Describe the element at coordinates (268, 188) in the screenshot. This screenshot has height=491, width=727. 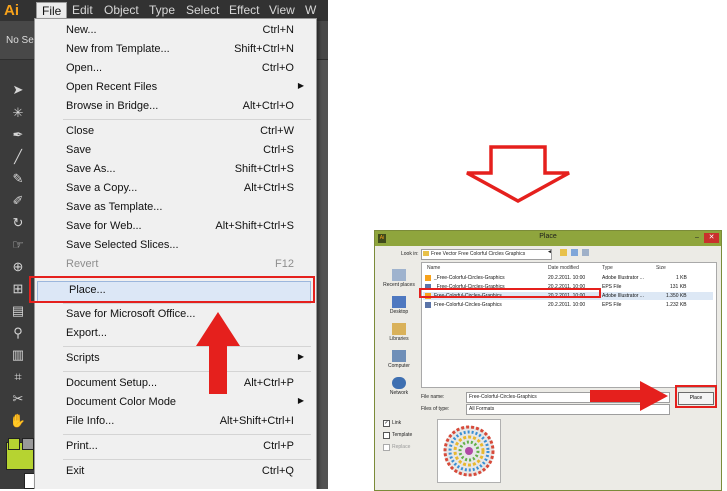
I see `menu-item-shortcut: Alt+Ctrl+S` at that location.